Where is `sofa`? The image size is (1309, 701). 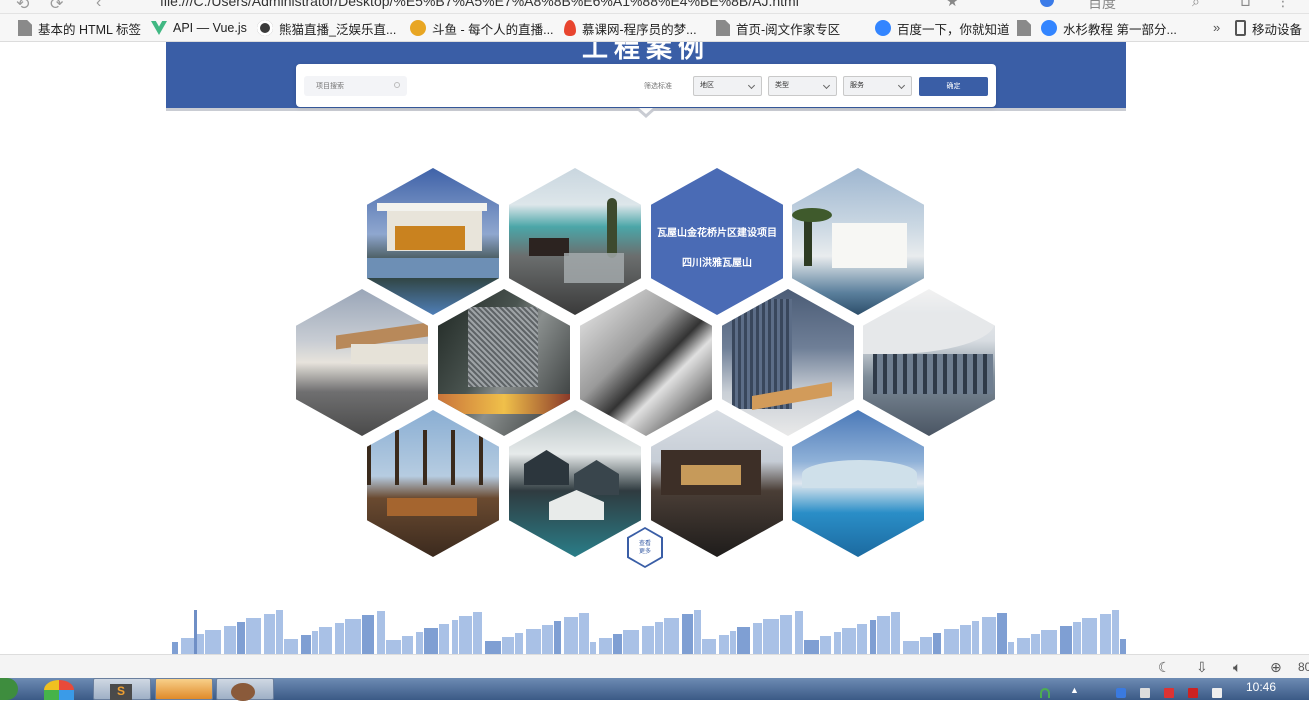
sofa is located at coordinates (549, 247).